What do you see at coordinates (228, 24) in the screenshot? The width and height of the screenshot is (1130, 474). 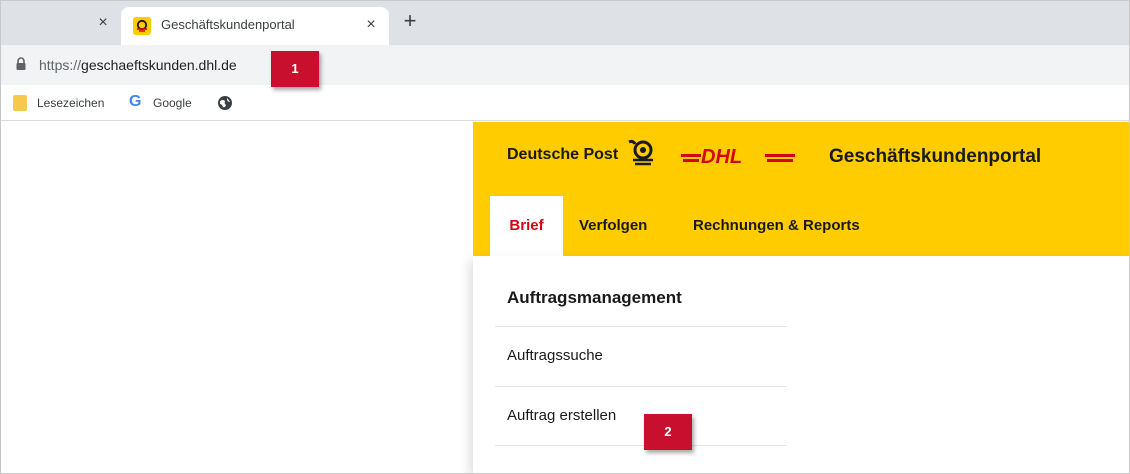 I see `tab-title: Geschäftskundenportal` at bounding box center [228, 24].